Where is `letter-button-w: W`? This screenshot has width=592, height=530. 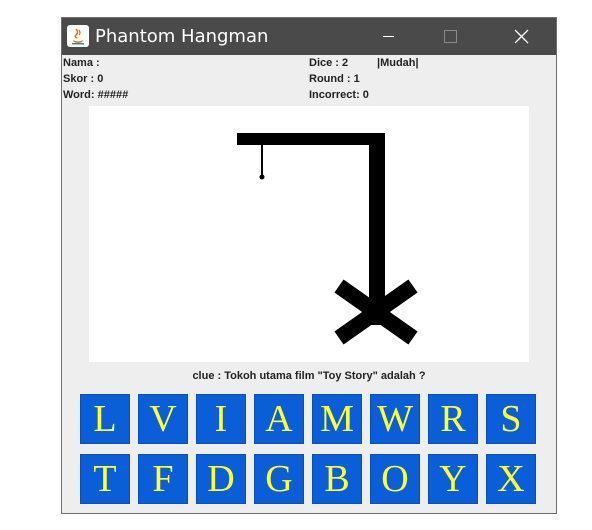
letter-button-w: W is located at coordinates (395, 419).